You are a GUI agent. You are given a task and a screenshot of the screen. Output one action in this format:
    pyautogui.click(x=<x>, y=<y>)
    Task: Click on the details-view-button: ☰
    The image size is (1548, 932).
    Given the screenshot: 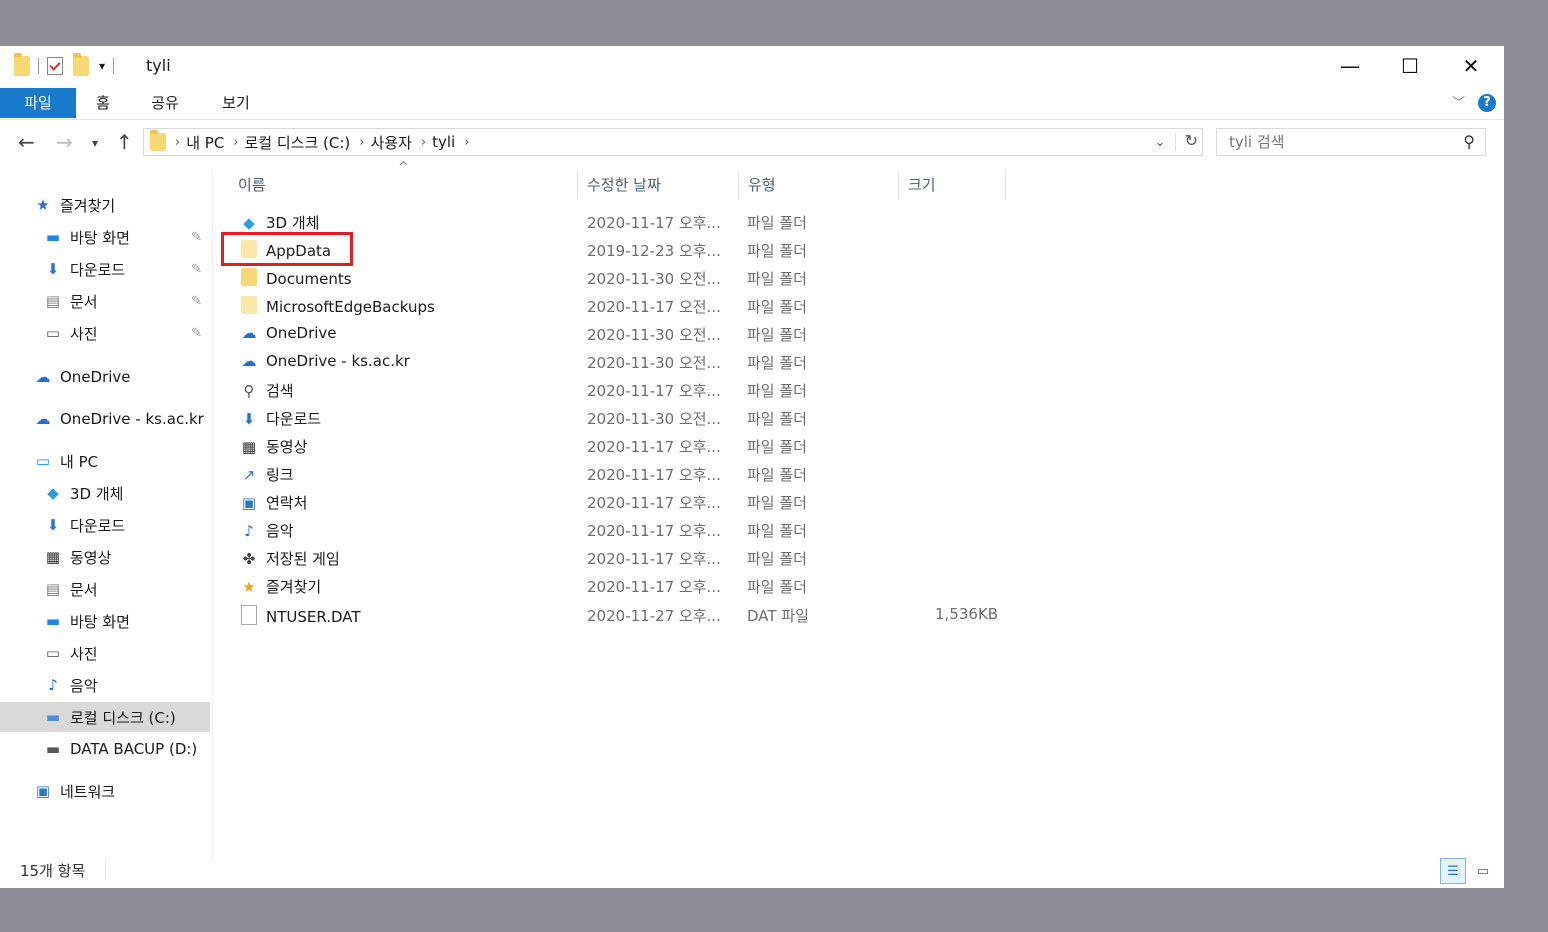 What is the action you would take?
    pyautogui.click(x=1453, y=871)
    